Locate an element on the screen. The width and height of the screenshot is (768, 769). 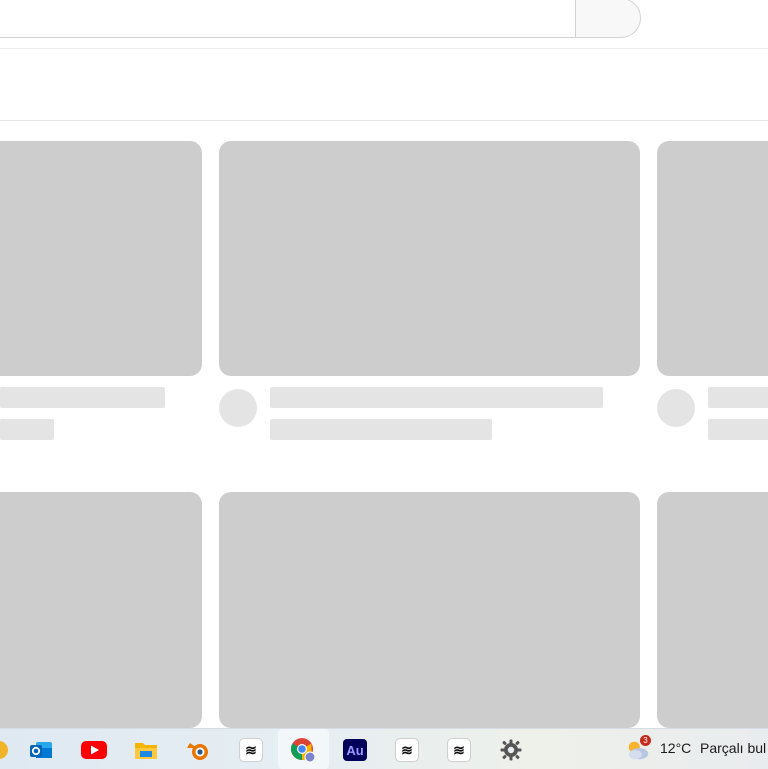
header-divider is located at coordinates (384, 48).